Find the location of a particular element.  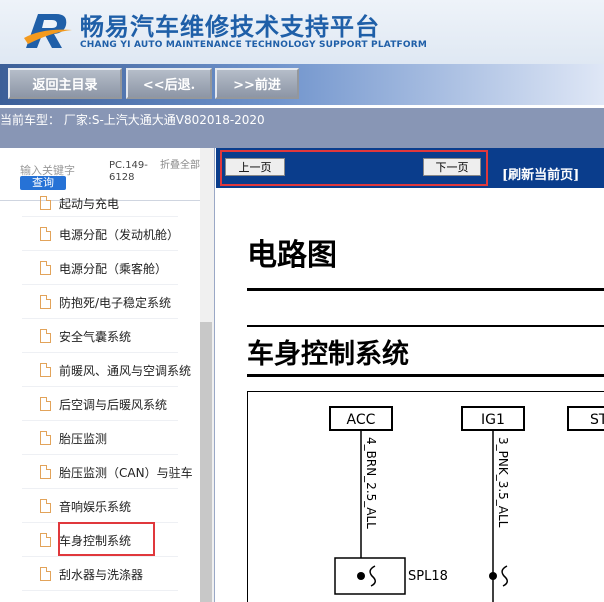

forward-button: >>前进 is located at coordinates (257, 83).